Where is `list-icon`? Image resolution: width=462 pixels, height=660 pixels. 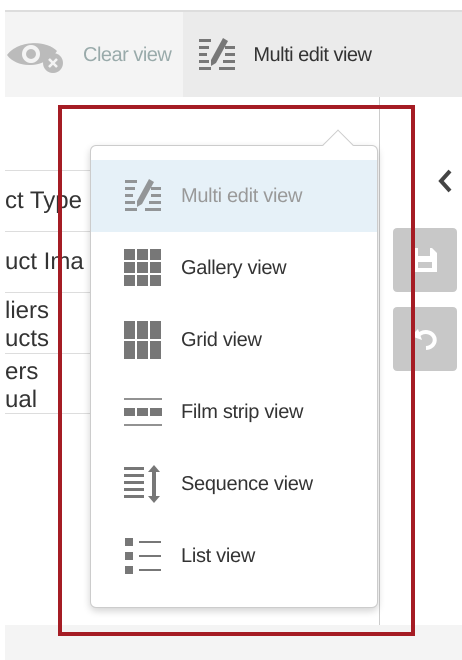
list-icon is located at coordinates (143, 556).